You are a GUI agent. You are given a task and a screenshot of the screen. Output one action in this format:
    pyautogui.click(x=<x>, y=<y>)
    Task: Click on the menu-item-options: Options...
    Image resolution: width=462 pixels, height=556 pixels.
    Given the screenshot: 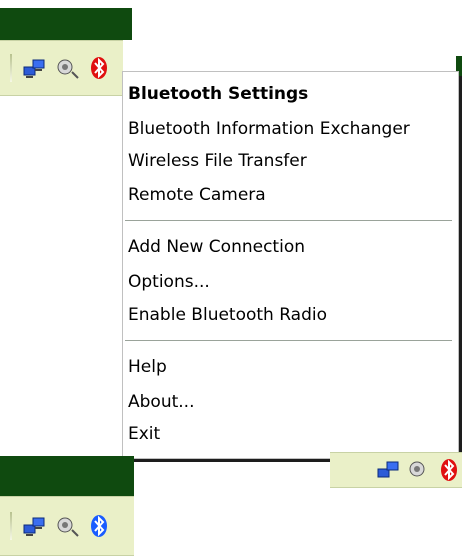 What is the action you would take?
    pyautogui.click(x=169, y=282)
    